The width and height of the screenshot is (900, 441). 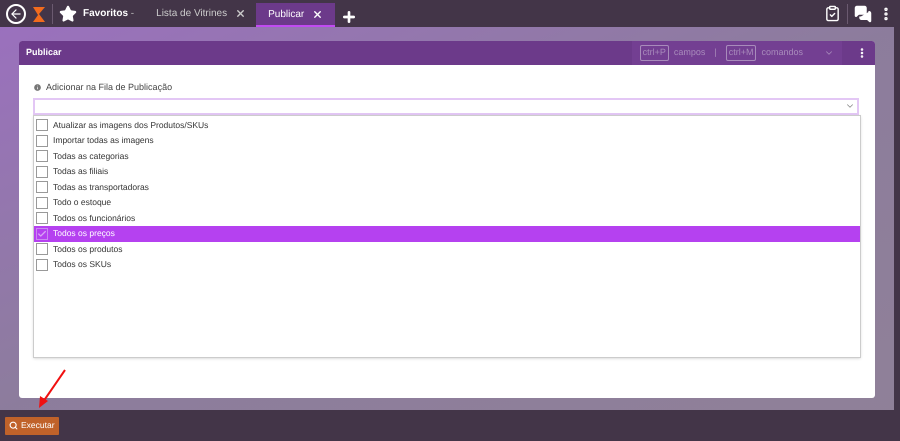 I want to click on list-option: Todos os funcionários, so click(x=447, y=218).